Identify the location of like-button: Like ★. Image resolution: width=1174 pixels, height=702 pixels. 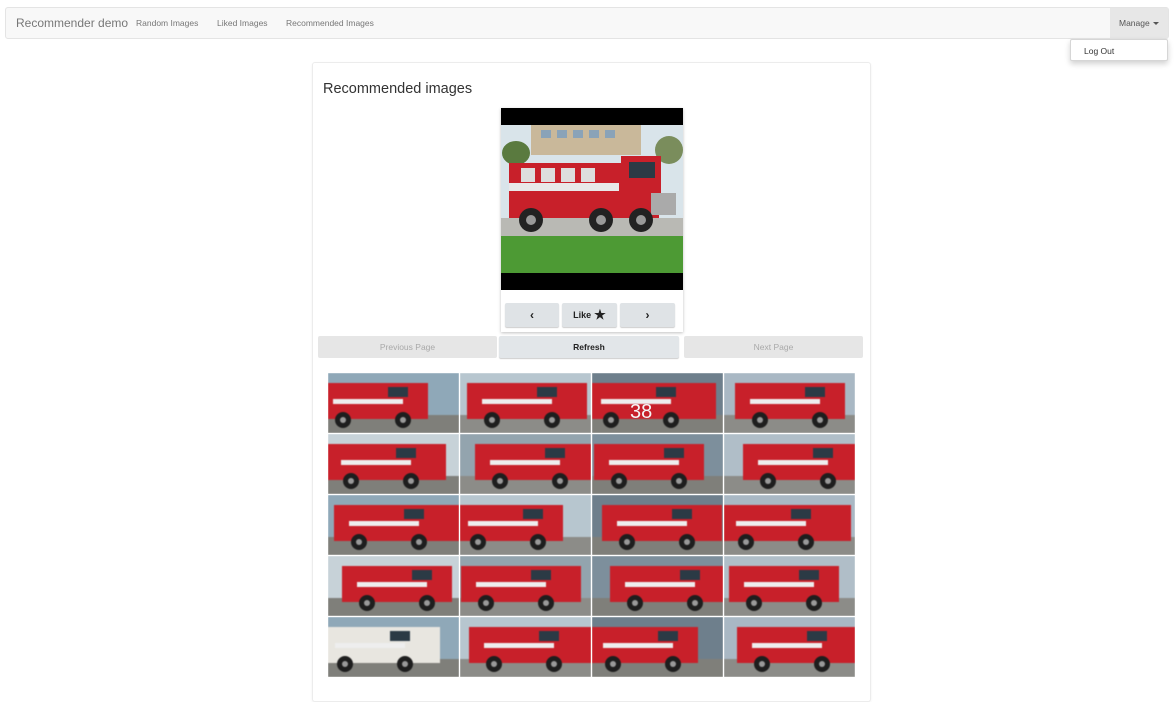
(589, 315).